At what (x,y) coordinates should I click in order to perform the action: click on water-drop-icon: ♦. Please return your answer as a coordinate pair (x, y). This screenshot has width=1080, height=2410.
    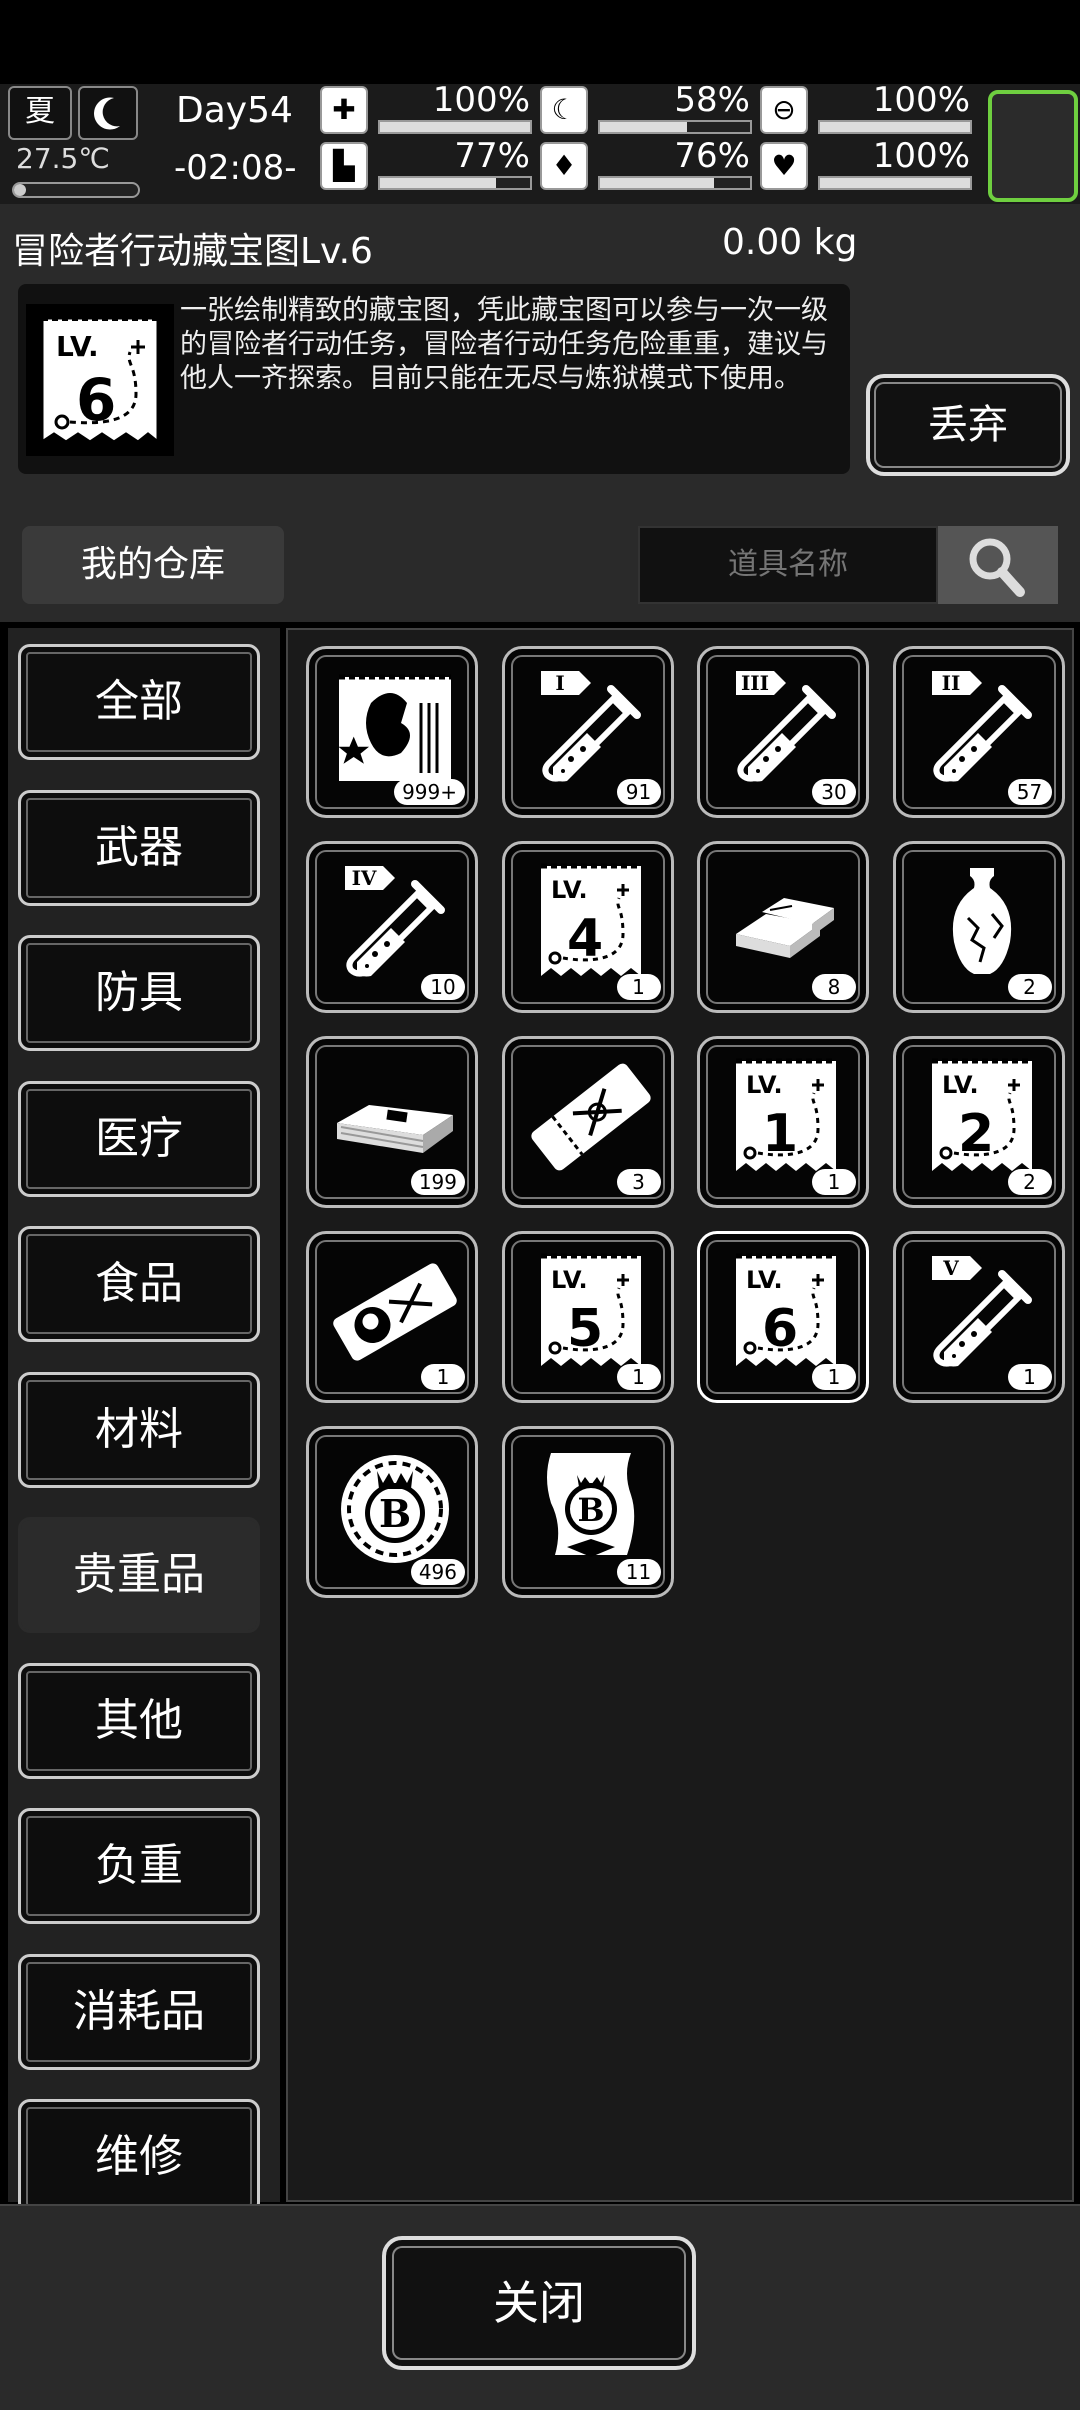
    Looking at the image, I should click on (564, 166).